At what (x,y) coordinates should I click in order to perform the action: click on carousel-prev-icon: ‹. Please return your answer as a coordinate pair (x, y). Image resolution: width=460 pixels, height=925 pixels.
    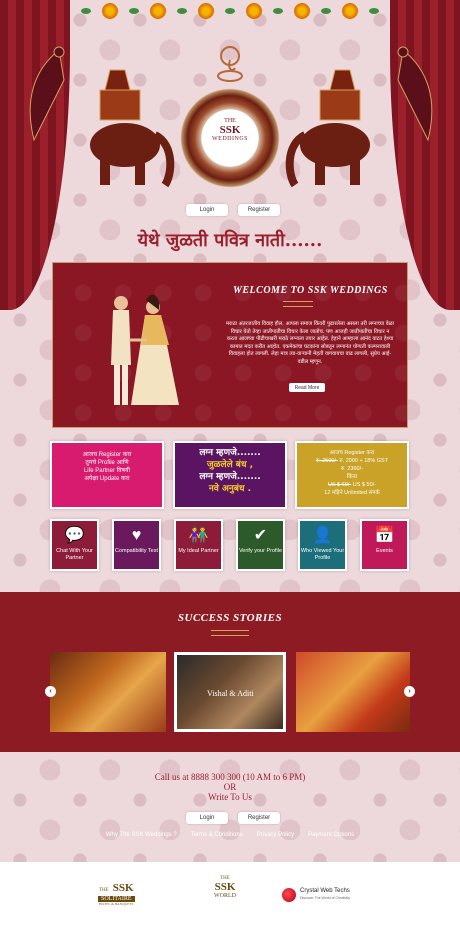
    Looking at the image, I should click on (50, 691).